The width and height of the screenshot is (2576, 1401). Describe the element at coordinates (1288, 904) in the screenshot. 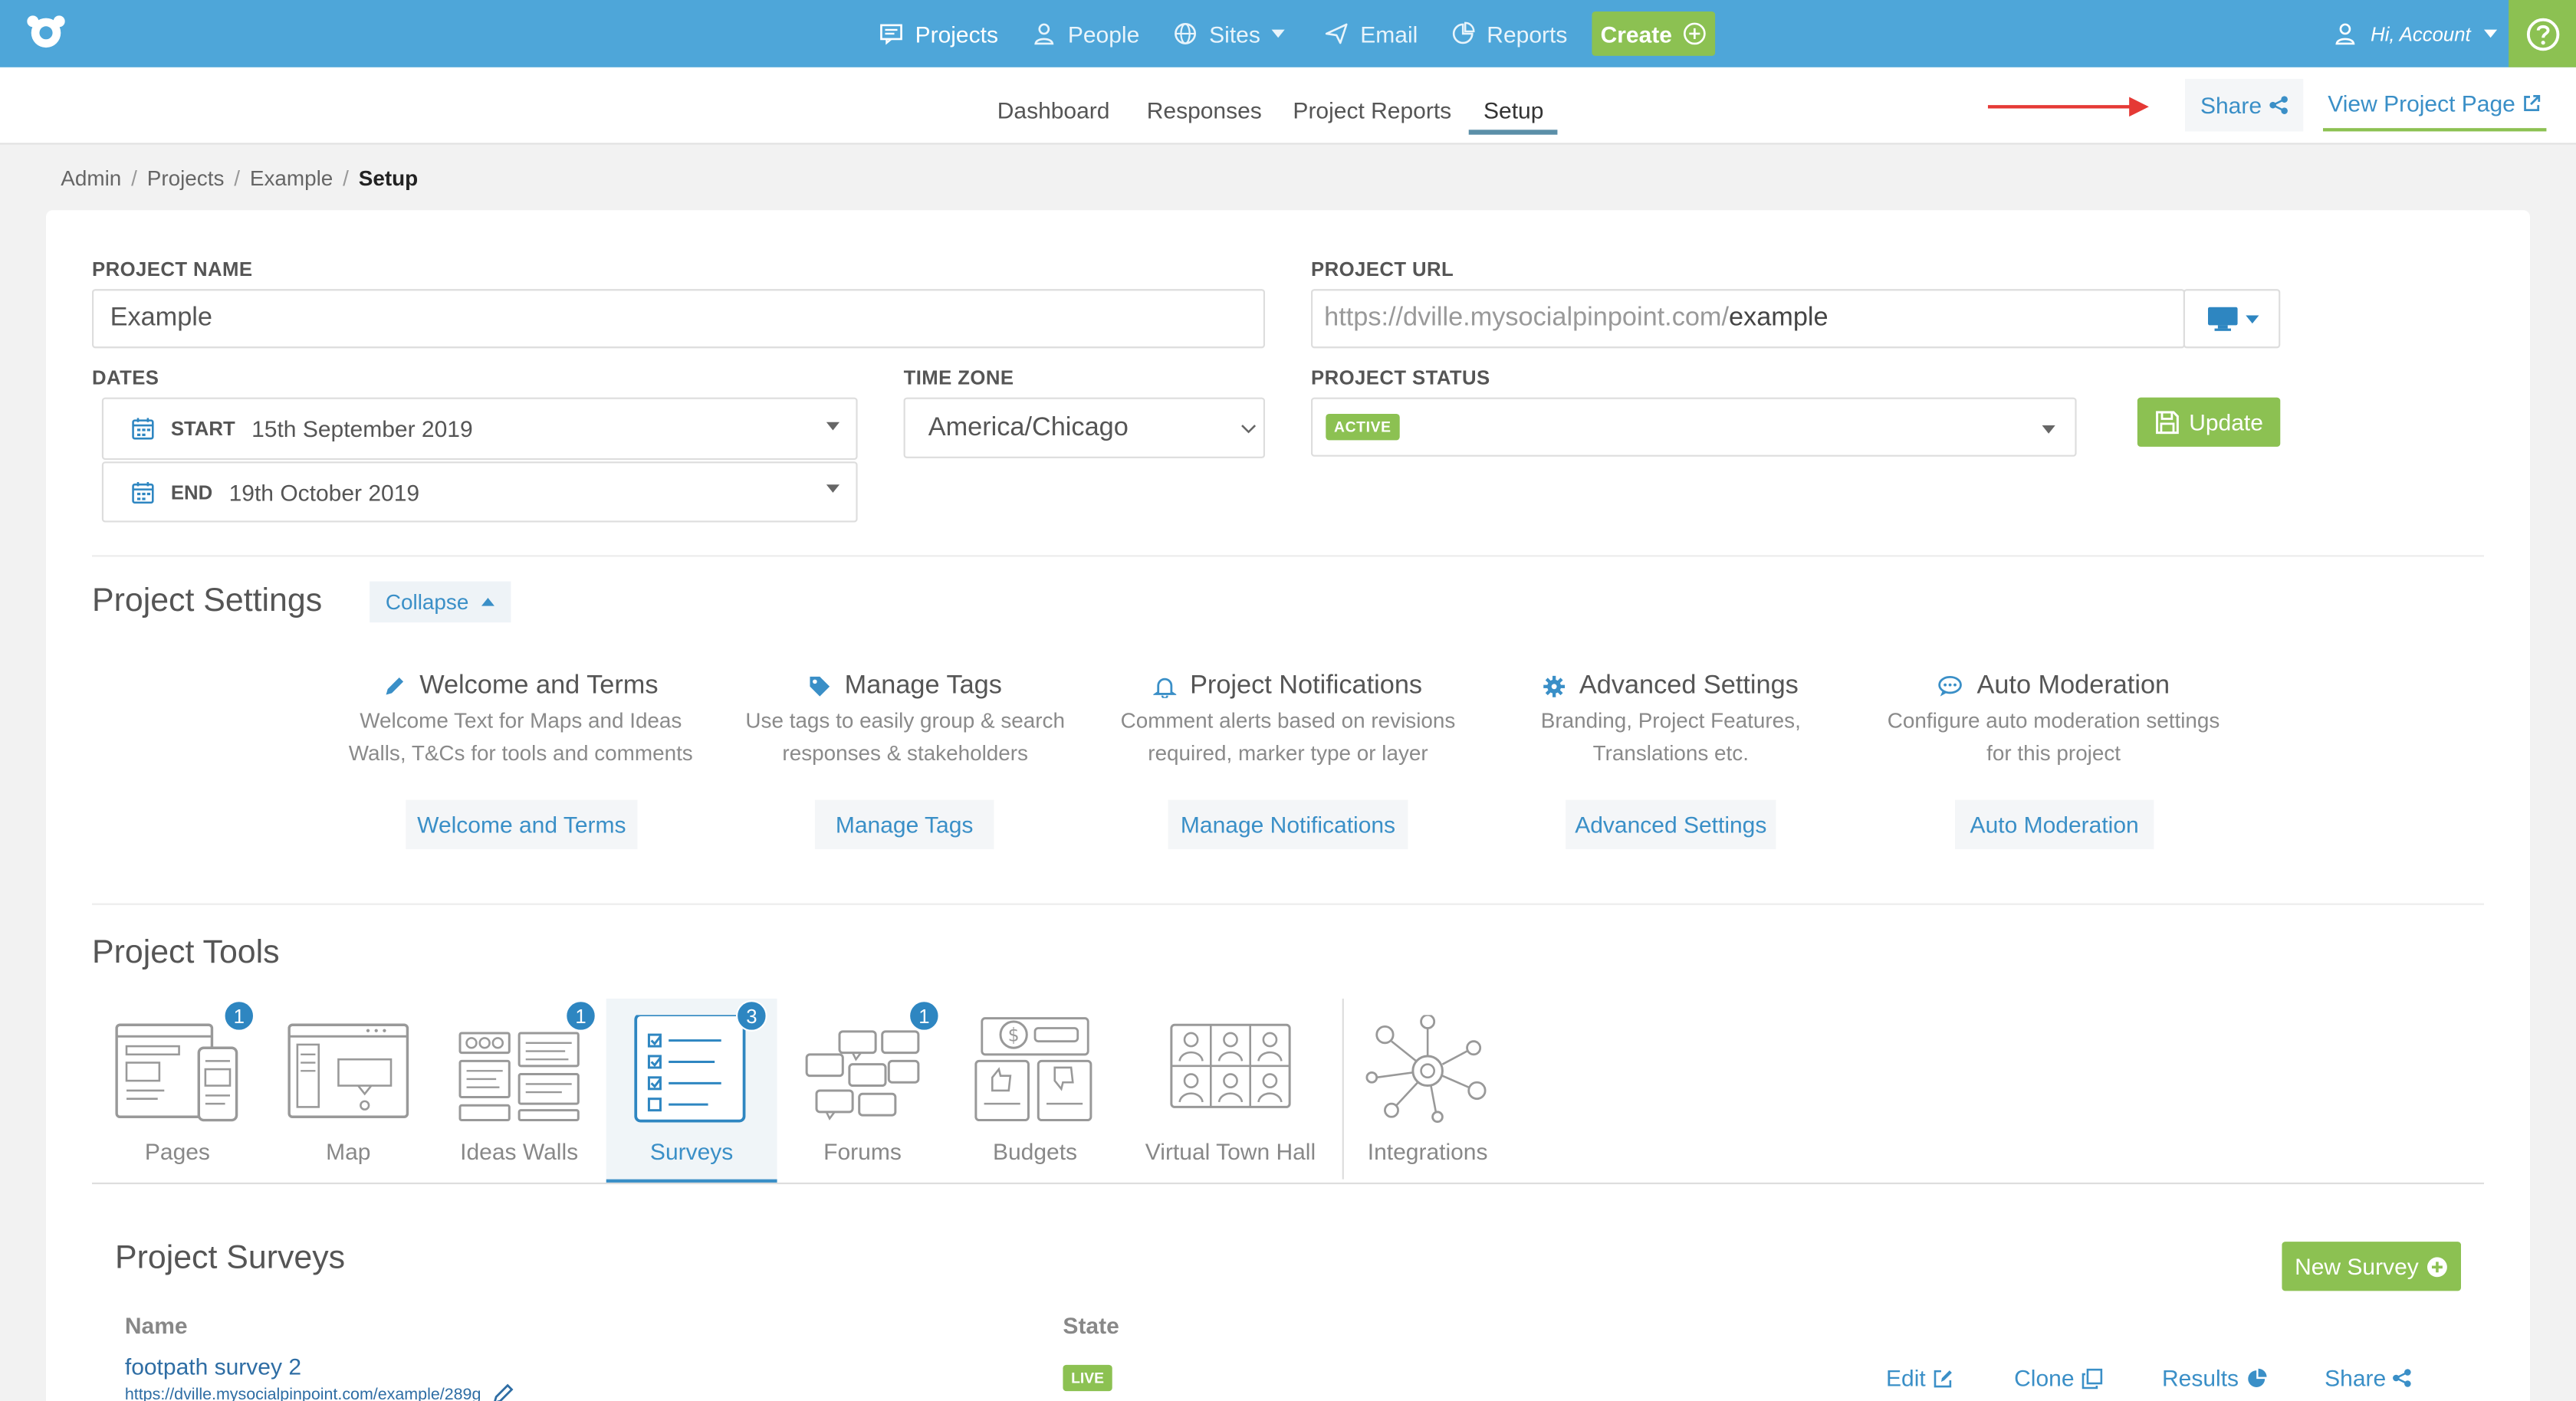

I see `divider` at that location.